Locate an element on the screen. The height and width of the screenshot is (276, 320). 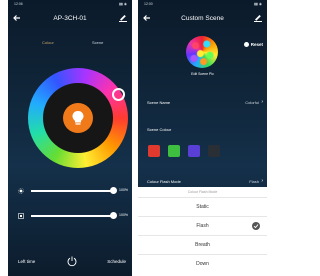
edit-icon is located at coordinates (123, 17).